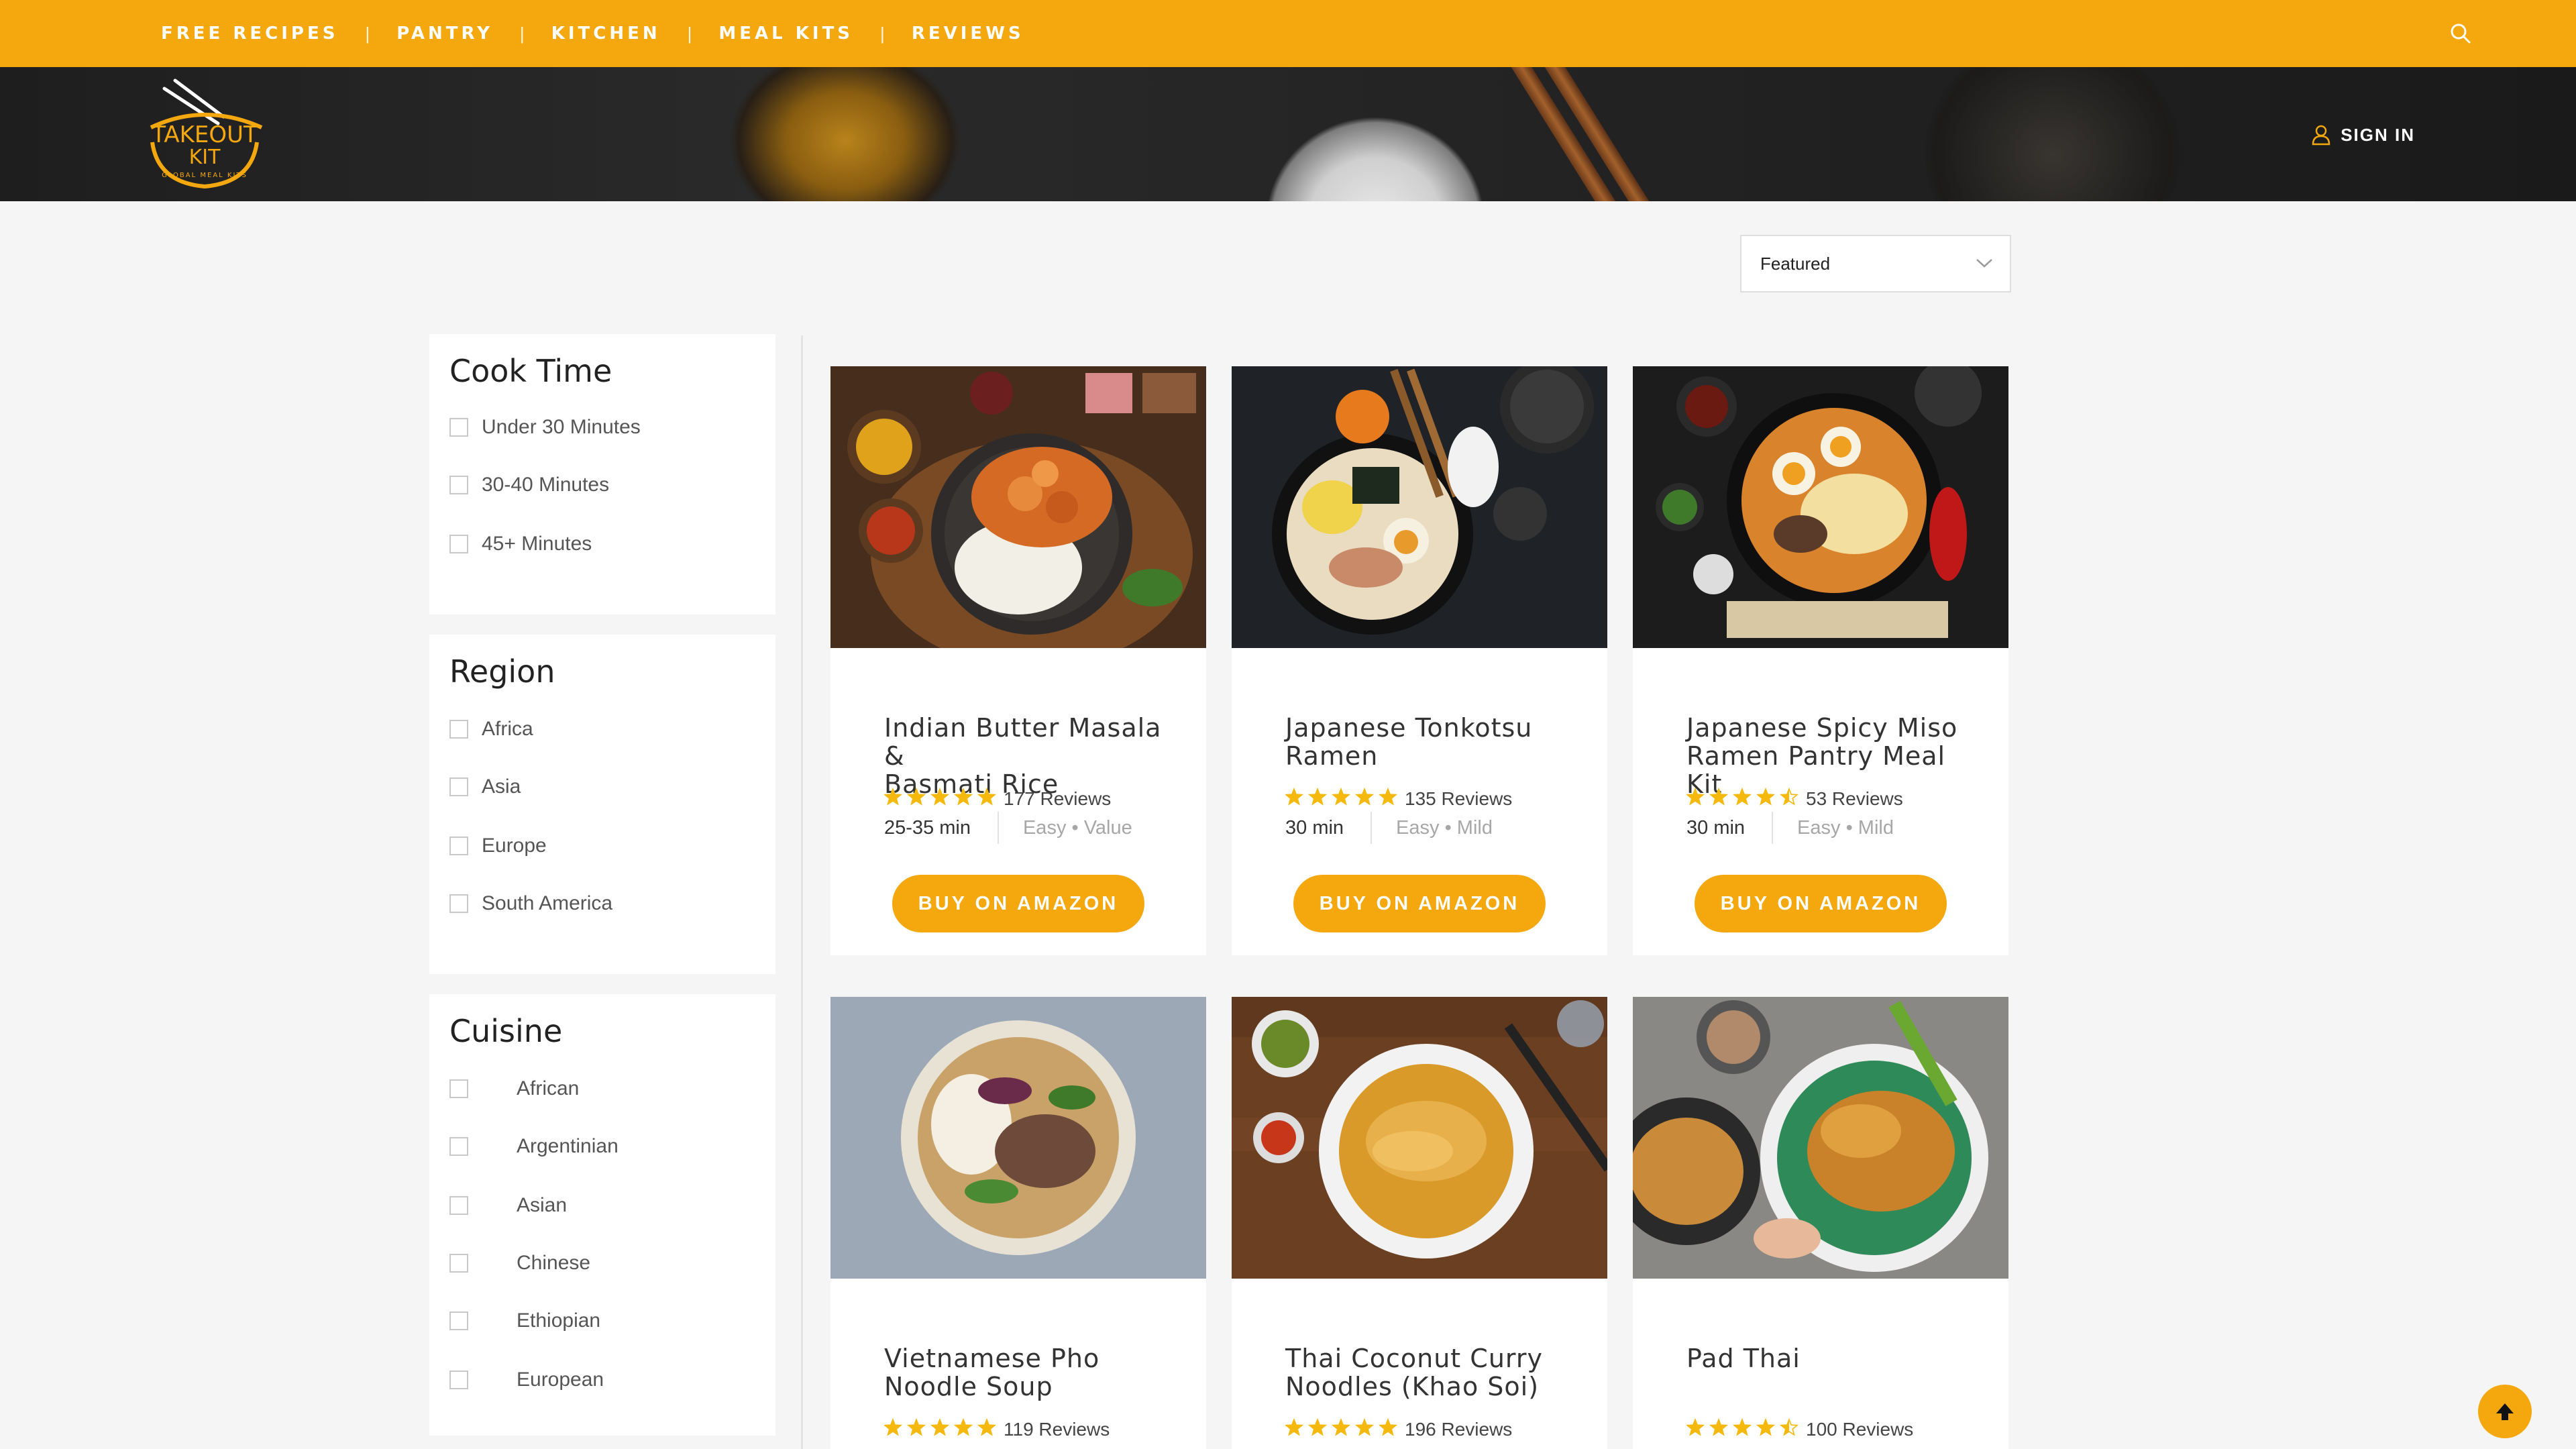  What do you see at coordinates (1820, 1138) in the screenshot?
I see `product-image-pad-thai` at bounding box center [1820, 1138].